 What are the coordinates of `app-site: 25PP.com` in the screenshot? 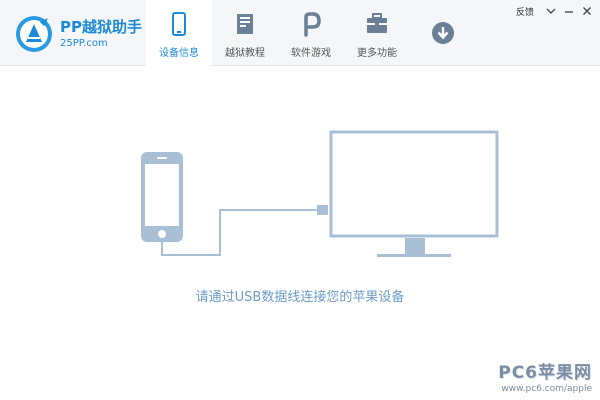 It's located at (84, 43).